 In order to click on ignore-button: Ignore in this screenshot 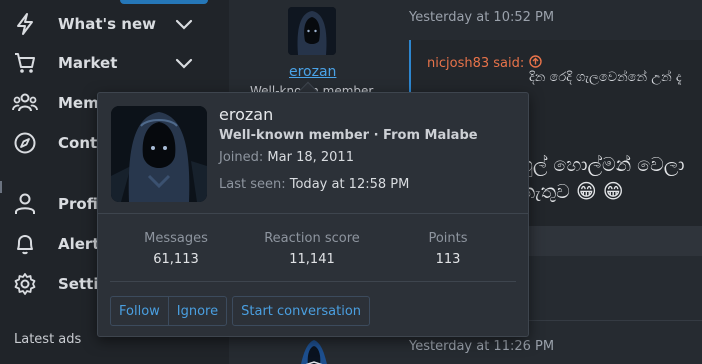, I will do `click(196, 311)`.